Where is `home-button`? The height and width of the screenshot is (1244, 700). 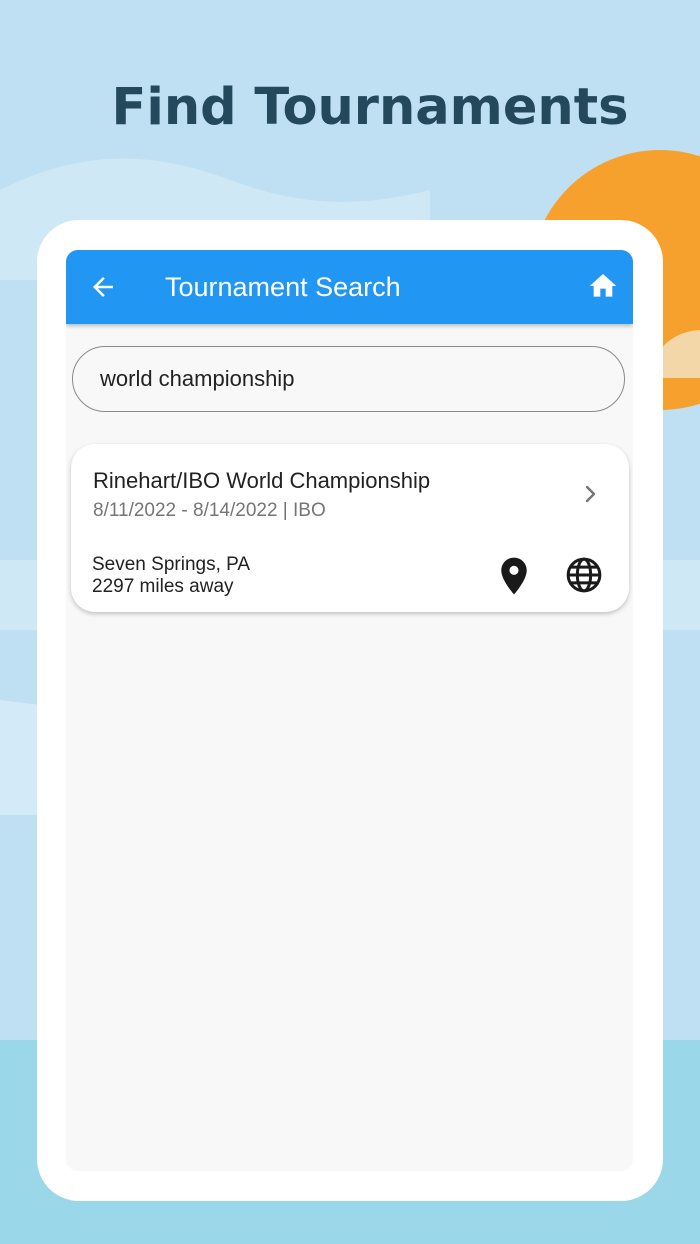
home-button is located at coordinates (603, 286).